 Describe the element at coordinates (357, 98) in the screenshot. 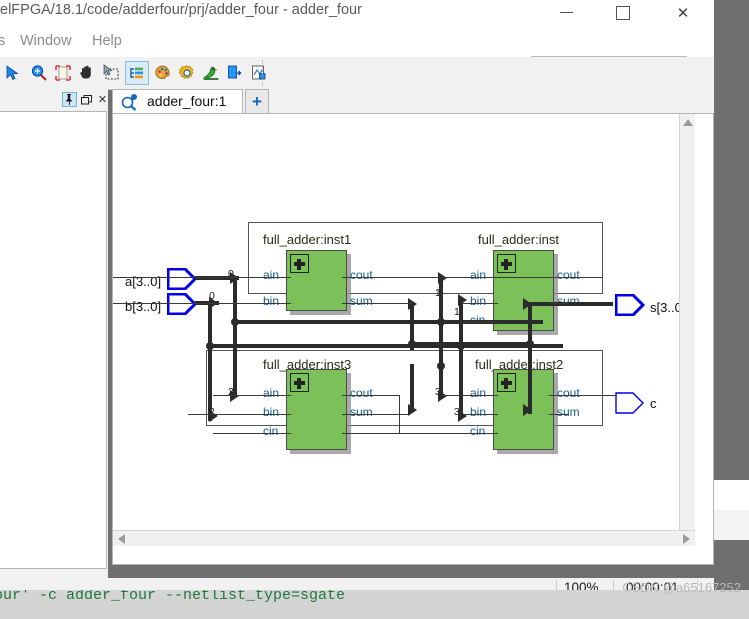

I see `toolbar: Page: 1 of 1` at that location.